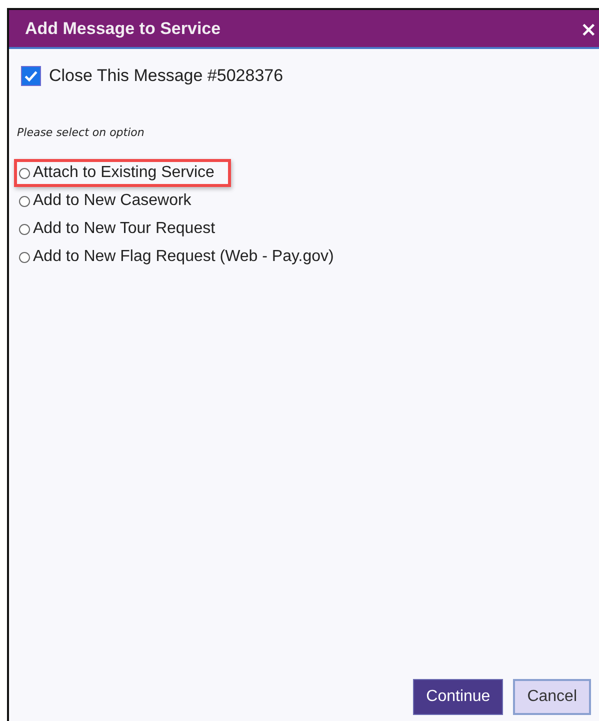 The height and width of the screenshot is (721, 599). I want to click on cancel-button: Cancel, so click(552, 697).